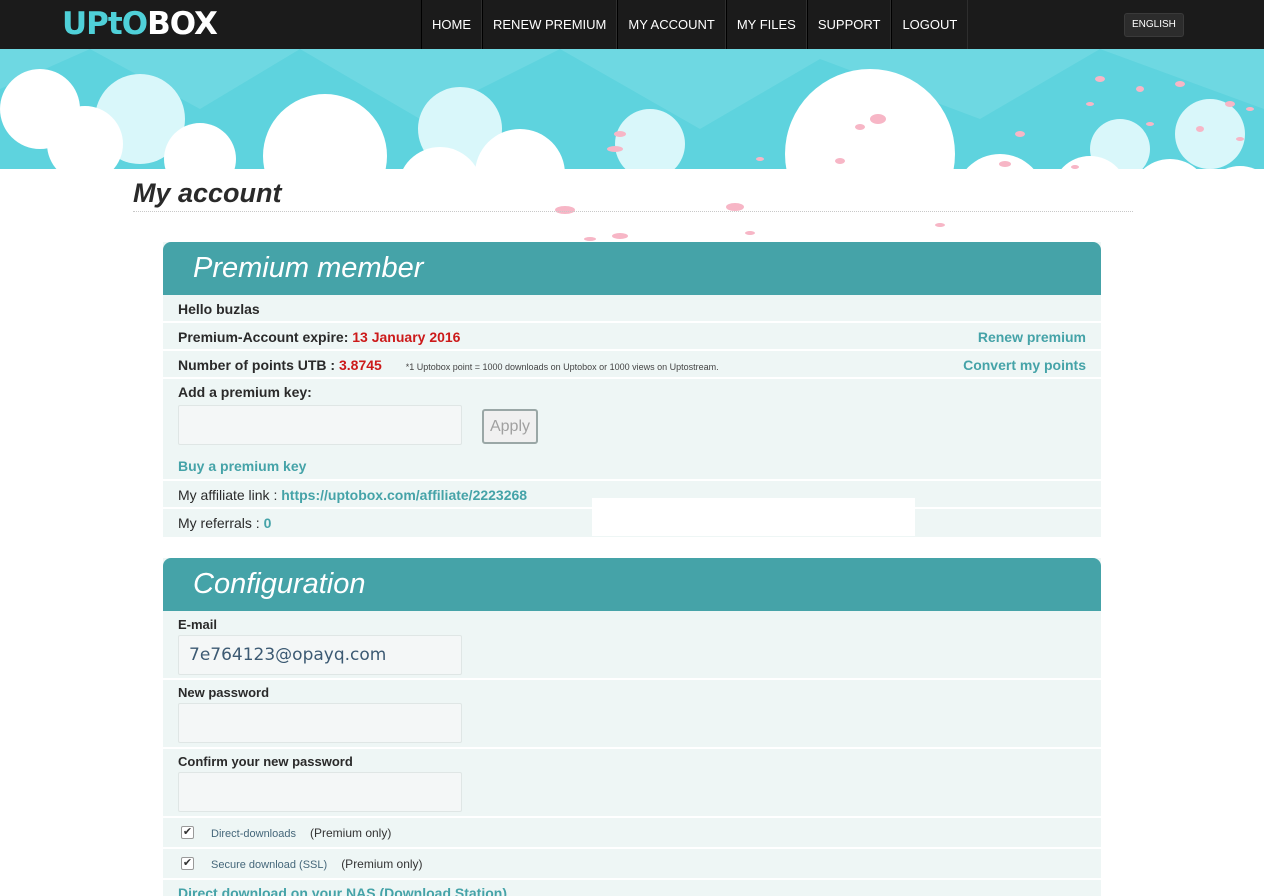  What do you see at coordinates (257, 365) in the screenshot?
I see `points-label: Number of points UTB :` at bounding box center [257, 365].